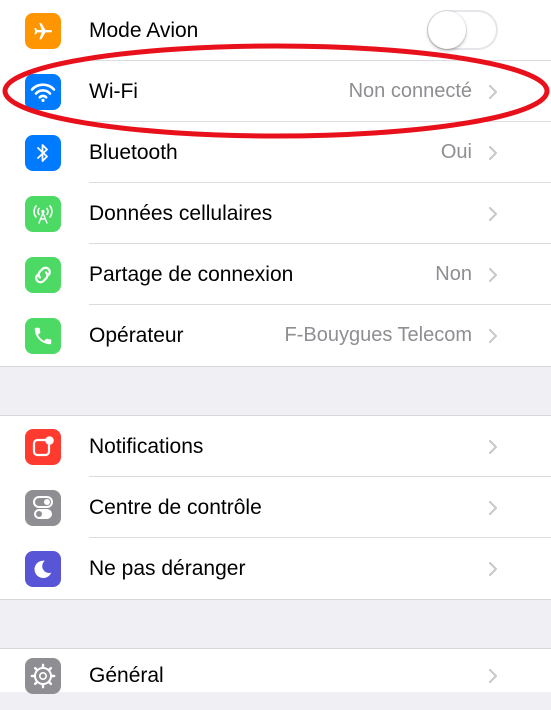  Describe the element at coordinates (43, 31) in the screenshot. I see `airplane-icon` at that location.